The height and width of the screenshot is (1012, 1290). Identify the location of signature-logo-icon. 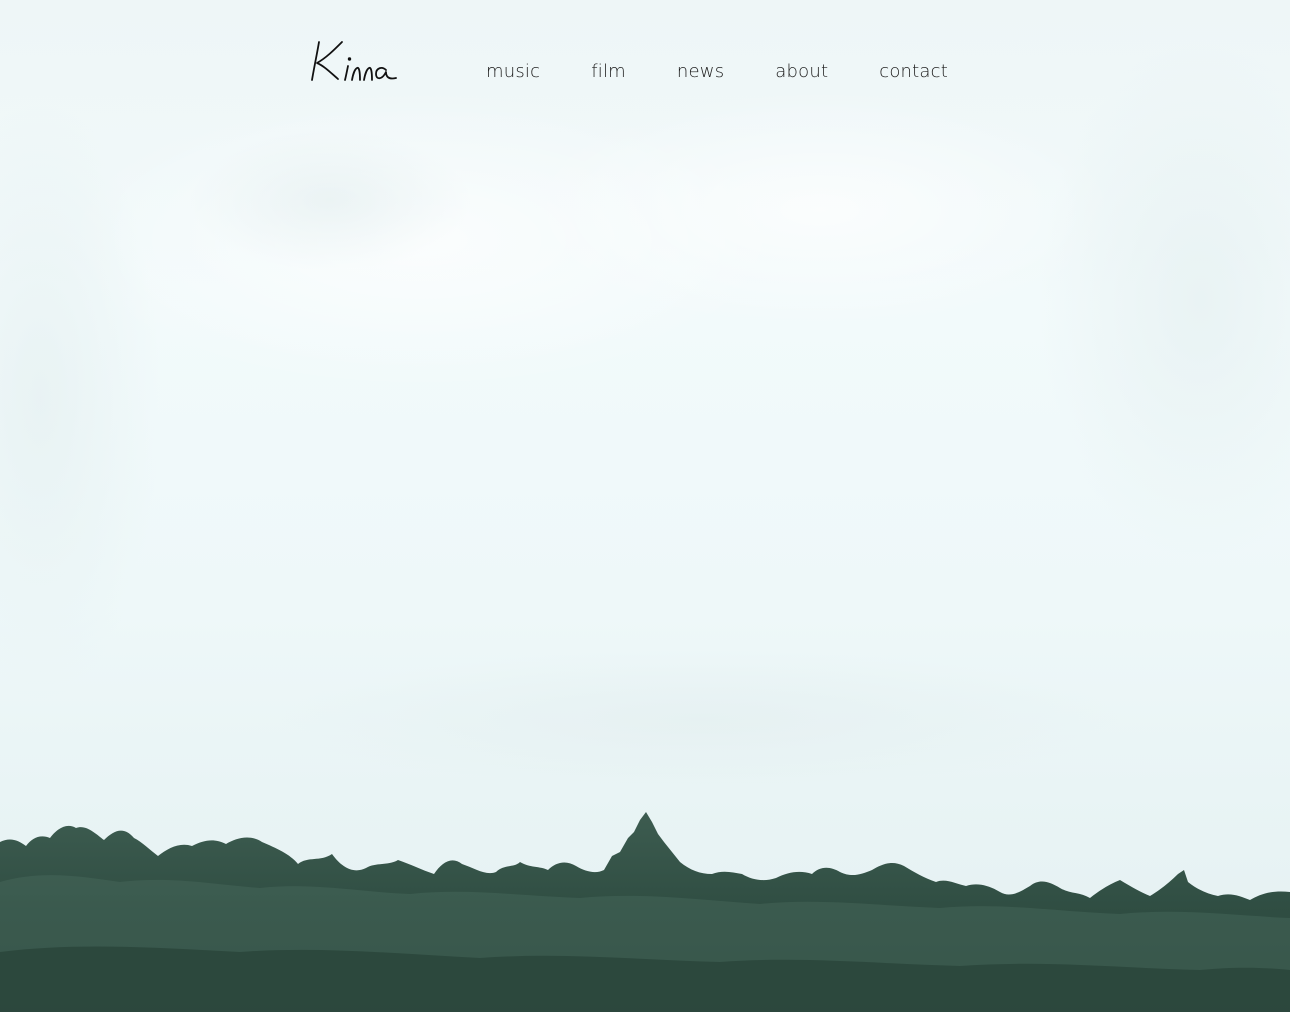
(354, 61).